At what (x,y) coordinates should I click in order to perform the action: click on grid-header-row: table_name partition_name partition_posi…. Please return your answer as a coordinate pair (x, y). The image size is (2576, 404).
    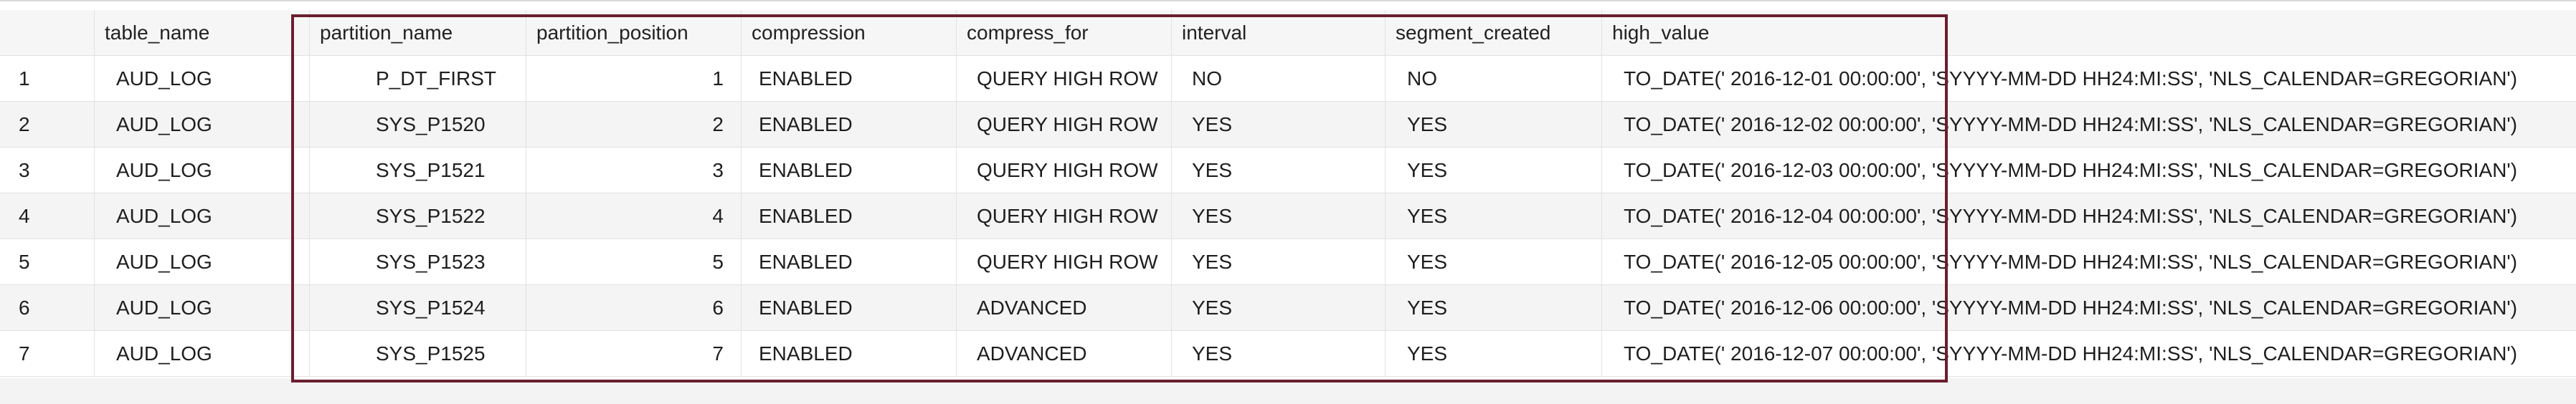
    Looking at the image, I should click on (1288, 33).